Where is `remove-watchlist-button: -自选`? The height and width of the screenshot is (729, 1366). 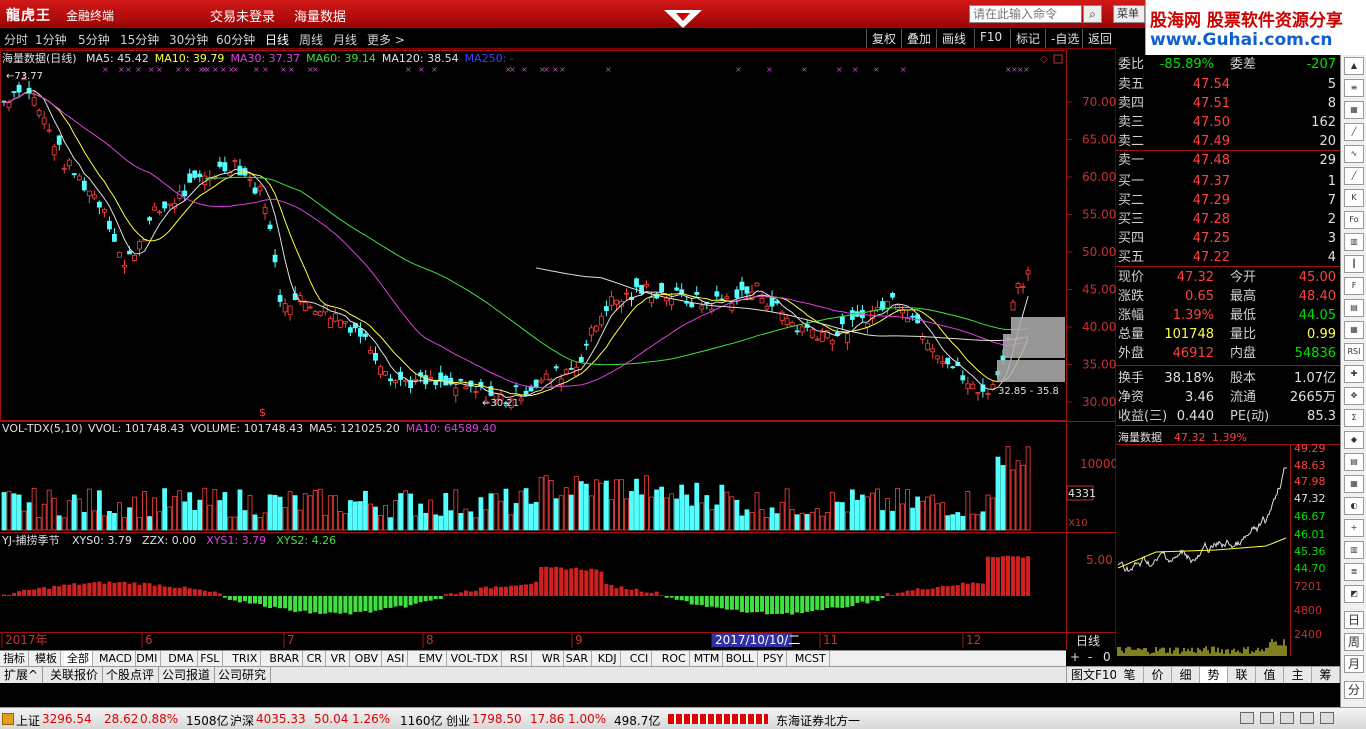
remove-watchlist-button: -自选 is located at coordinates (1064, 38).